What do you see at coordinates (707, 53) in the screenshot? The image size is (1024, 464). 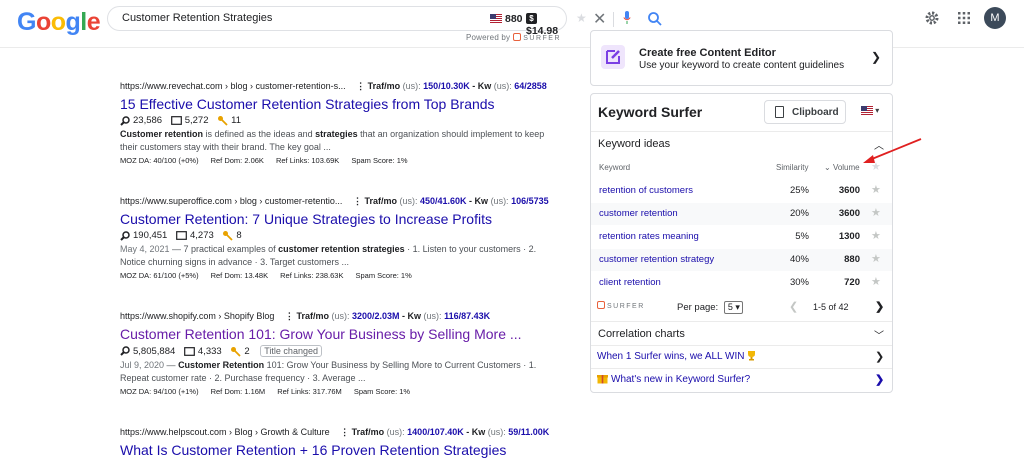 I see `content-editor-title: Create free Content Editor` at bounding box center [707, 53].